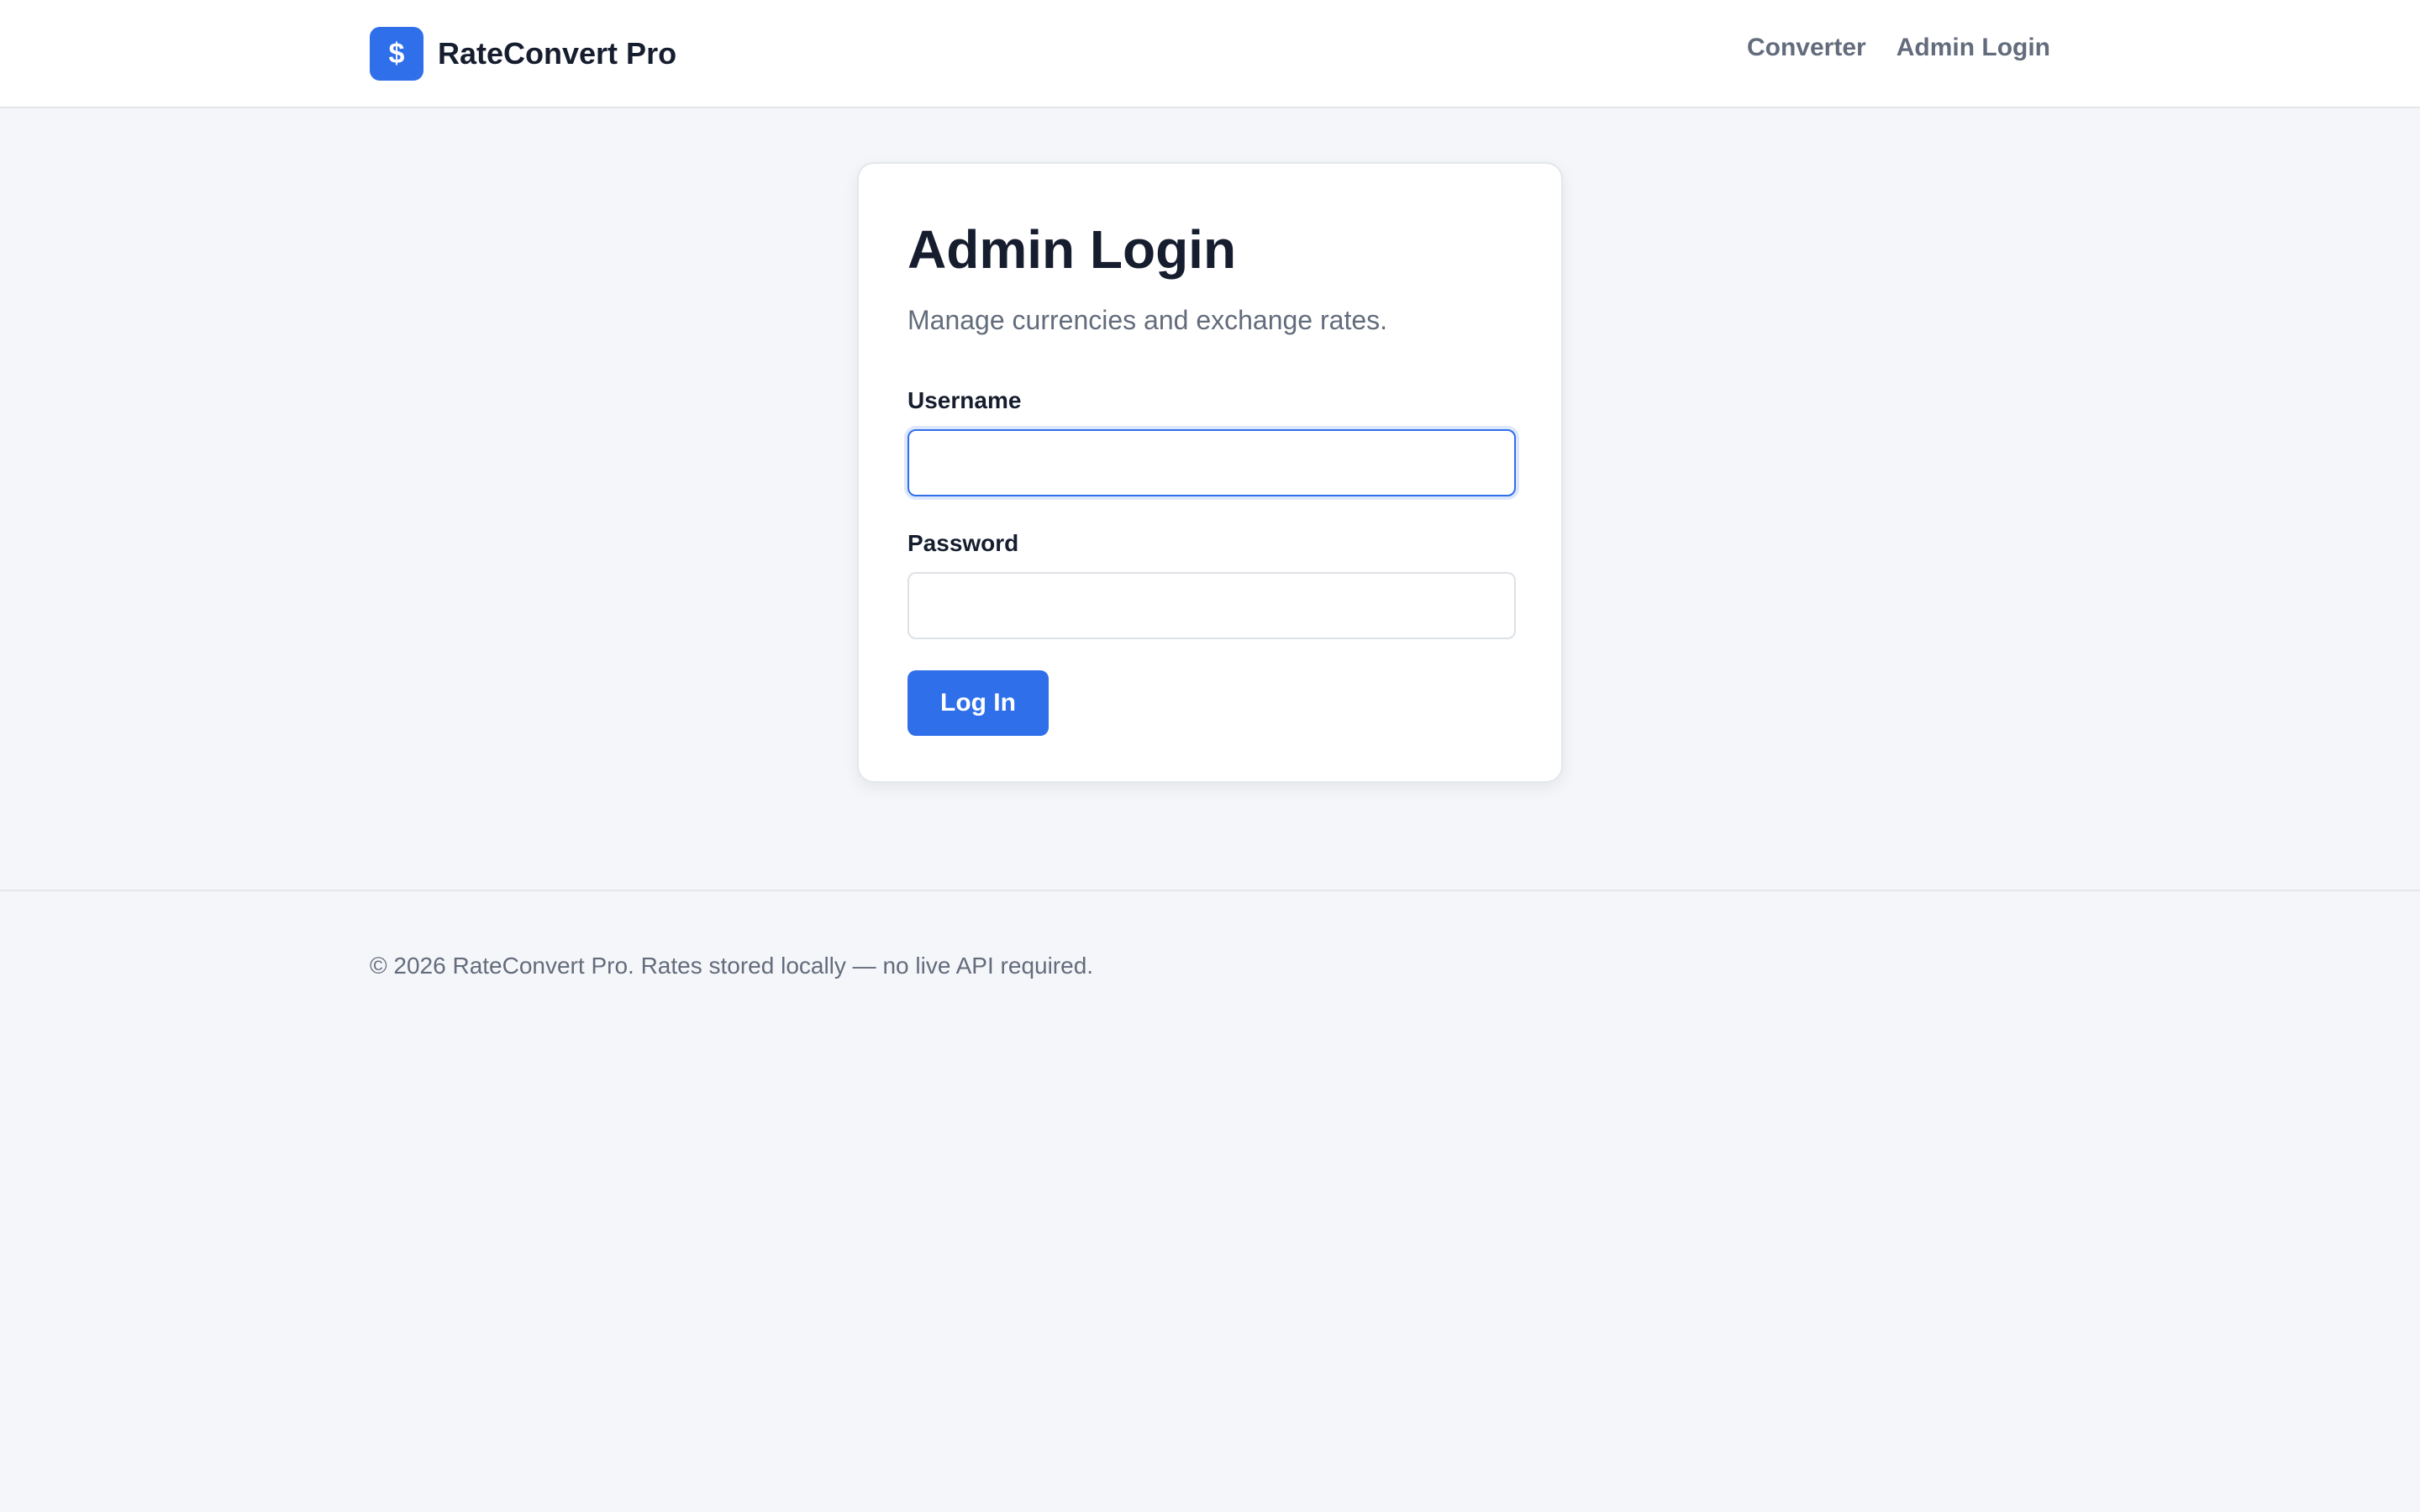 The width and height of the screenshot is (2420, 1512). Describe the element at coordinates (978, 703) in the screenshot. I see `login-button: Log In` at that location.